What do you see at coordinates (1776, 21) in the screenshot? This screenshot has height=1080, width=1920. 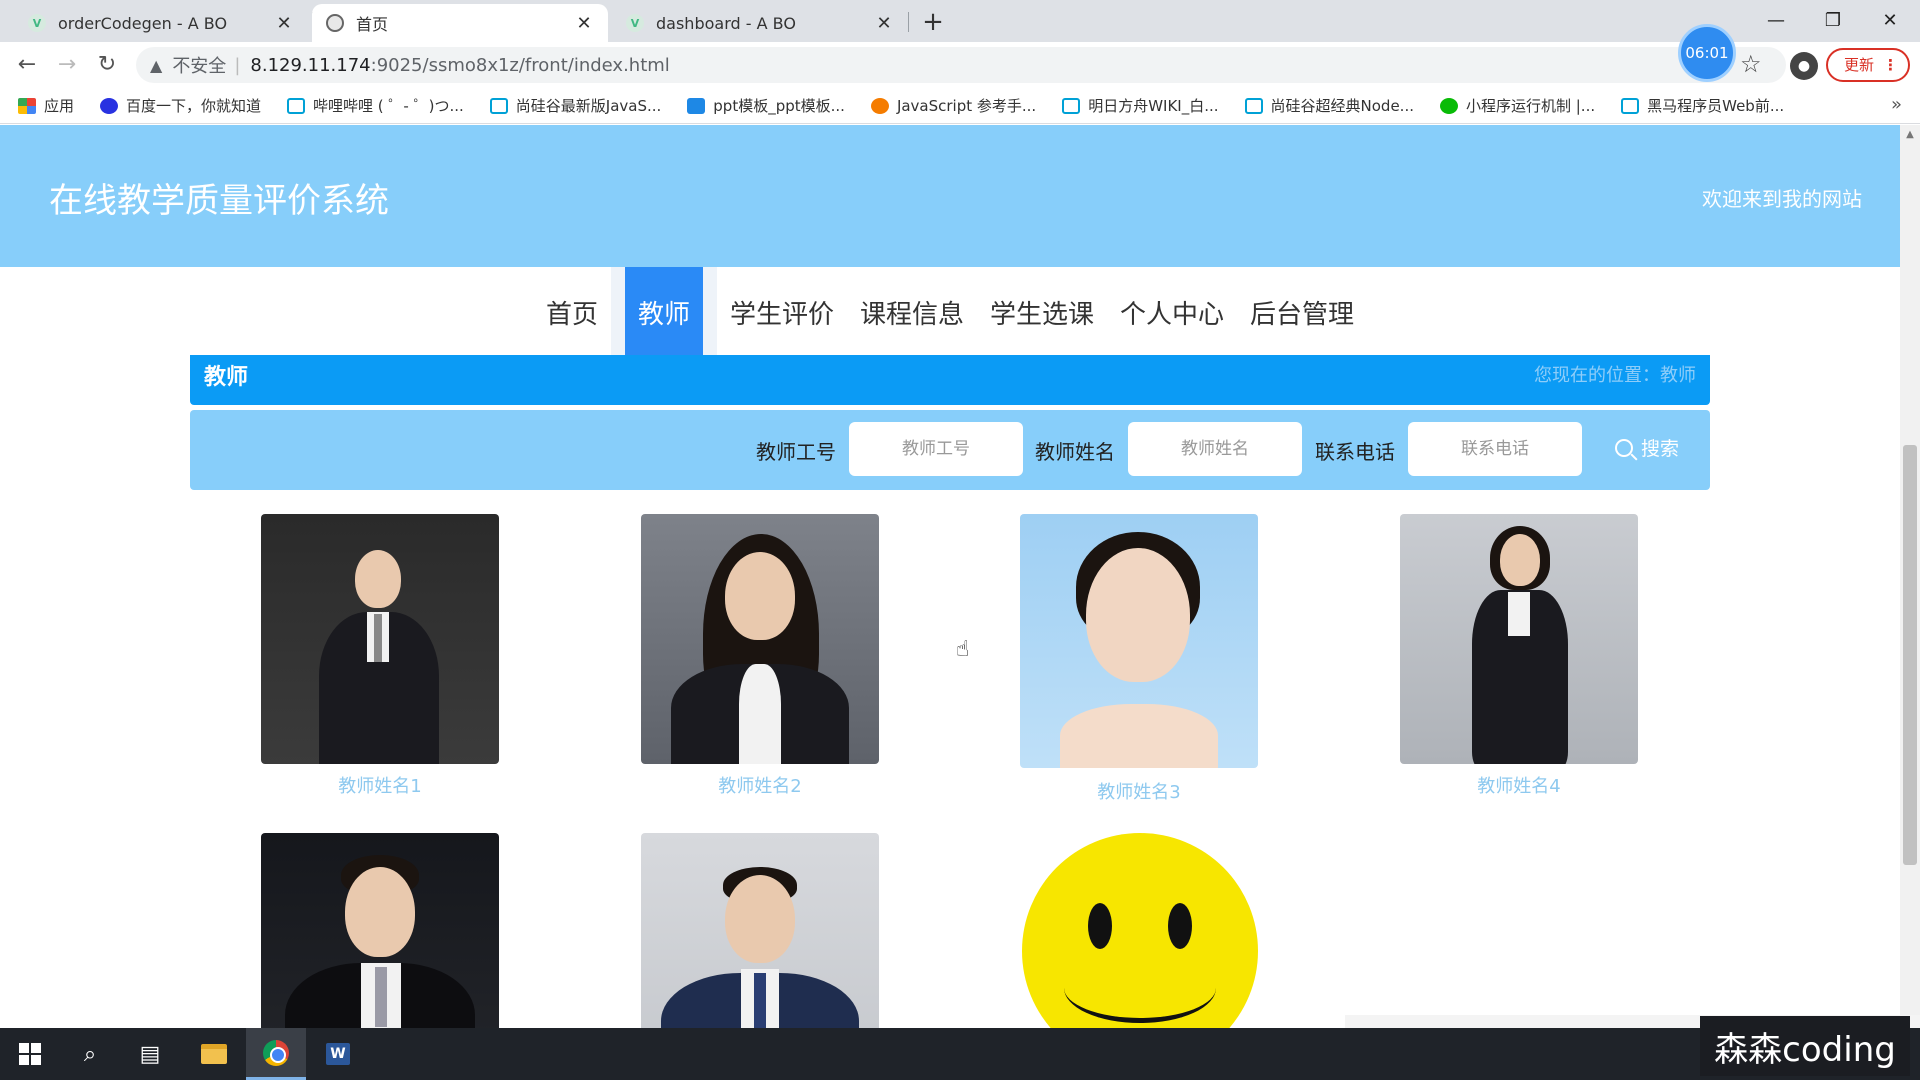 I see `minimize-icon: —` at bounding box center [1776, 21].